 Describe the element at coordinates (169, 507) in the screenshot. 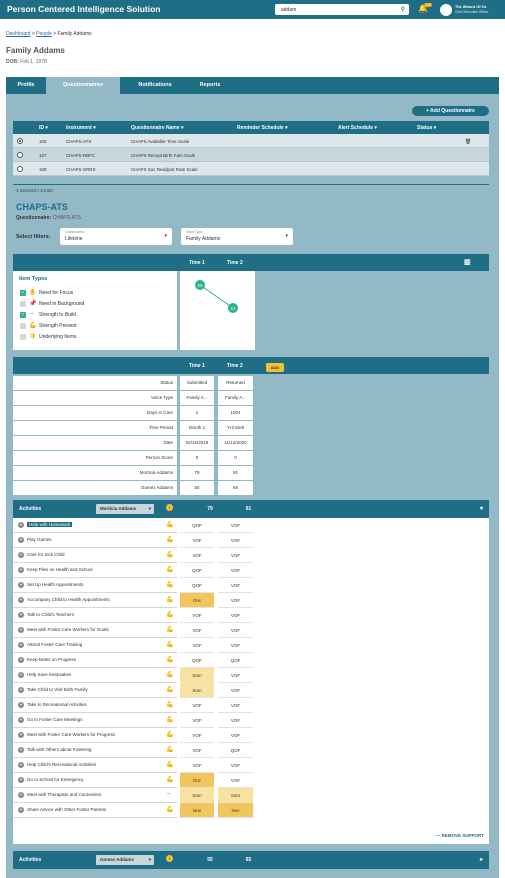

I see `warning-icon: !` at that location.